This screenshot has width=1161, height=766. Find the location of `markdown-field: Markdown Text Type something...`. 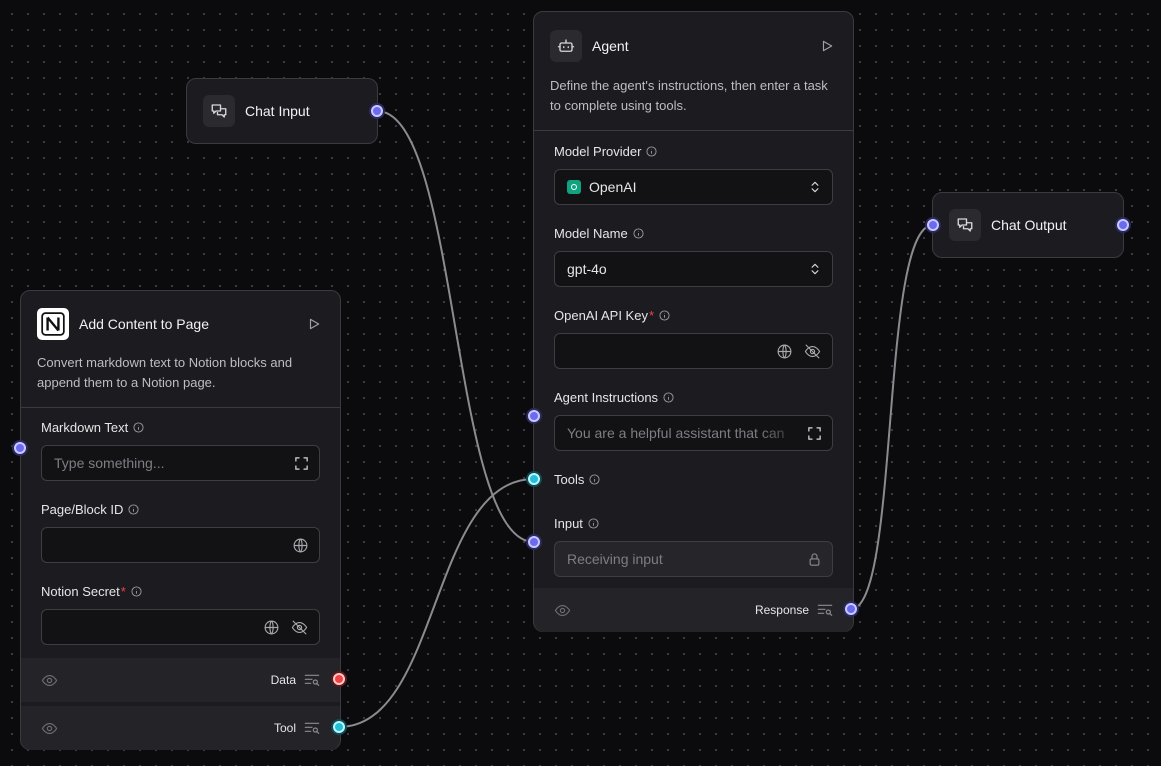

markdown-field: Markdown Text Type something... is located at coordinates (180, 444).